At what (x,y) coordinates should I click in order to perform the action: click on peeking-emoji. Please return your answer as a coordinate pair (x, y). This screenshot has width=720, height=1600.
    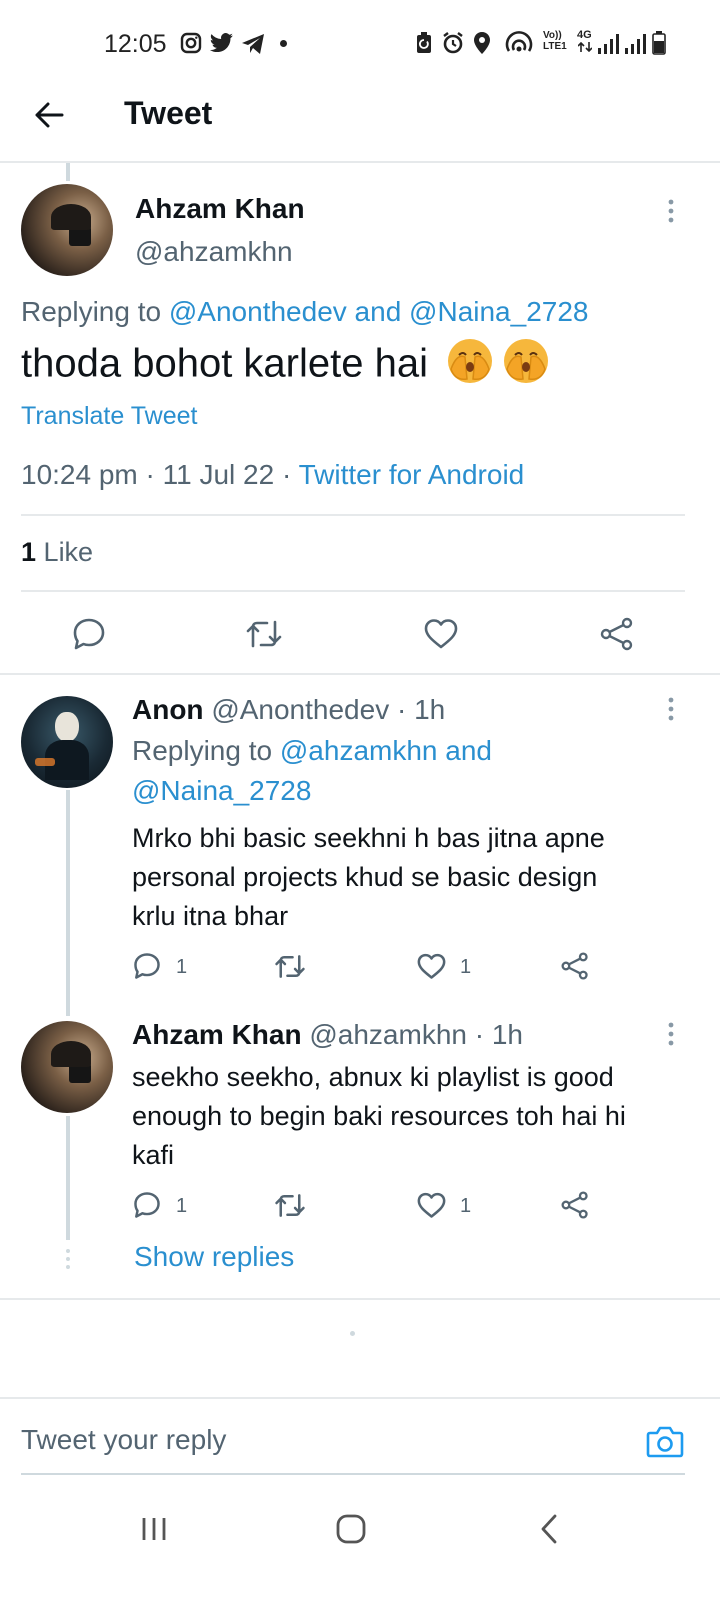
    Looking at the image, I should click on (500, 366).